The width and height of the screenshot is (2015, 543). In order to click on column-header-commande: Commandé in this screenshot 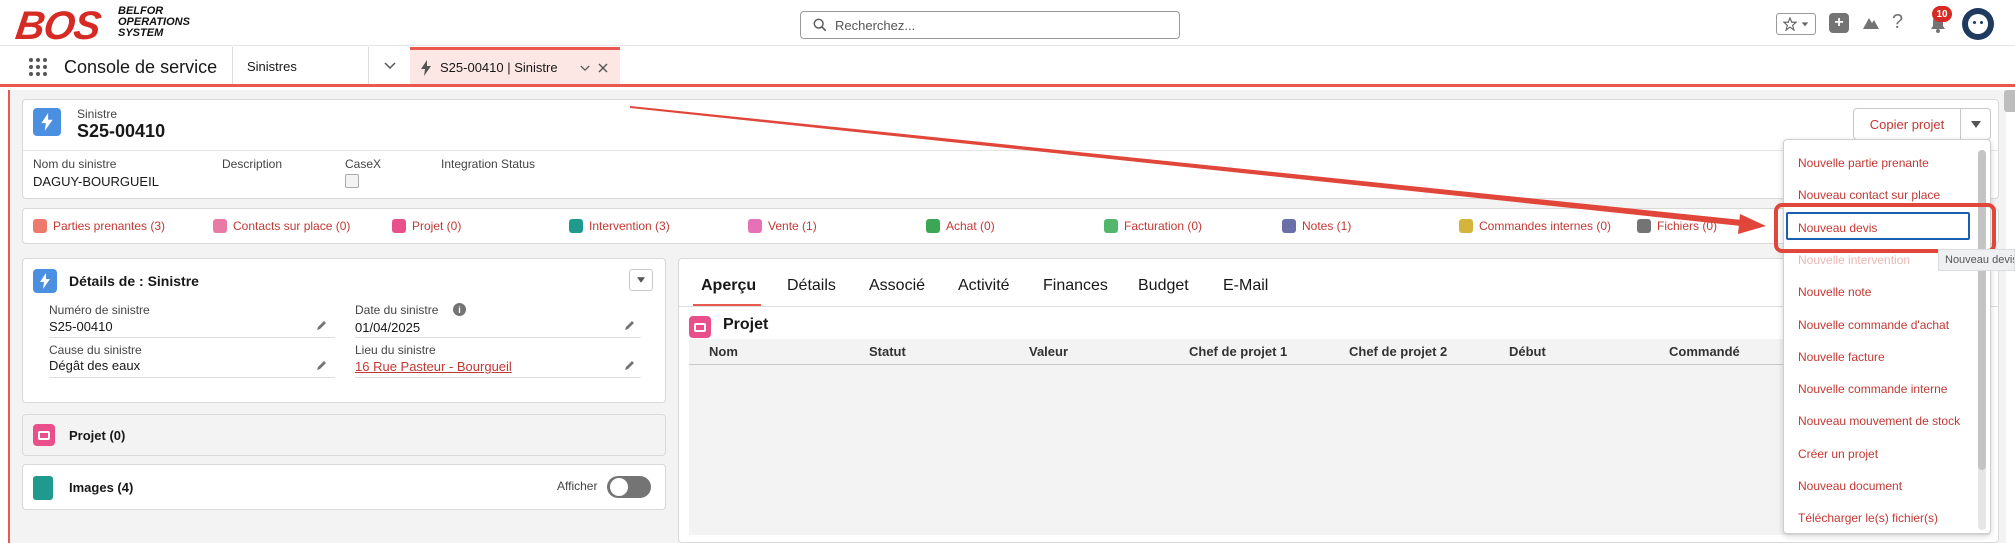, I will do `click(1704, 351)`.